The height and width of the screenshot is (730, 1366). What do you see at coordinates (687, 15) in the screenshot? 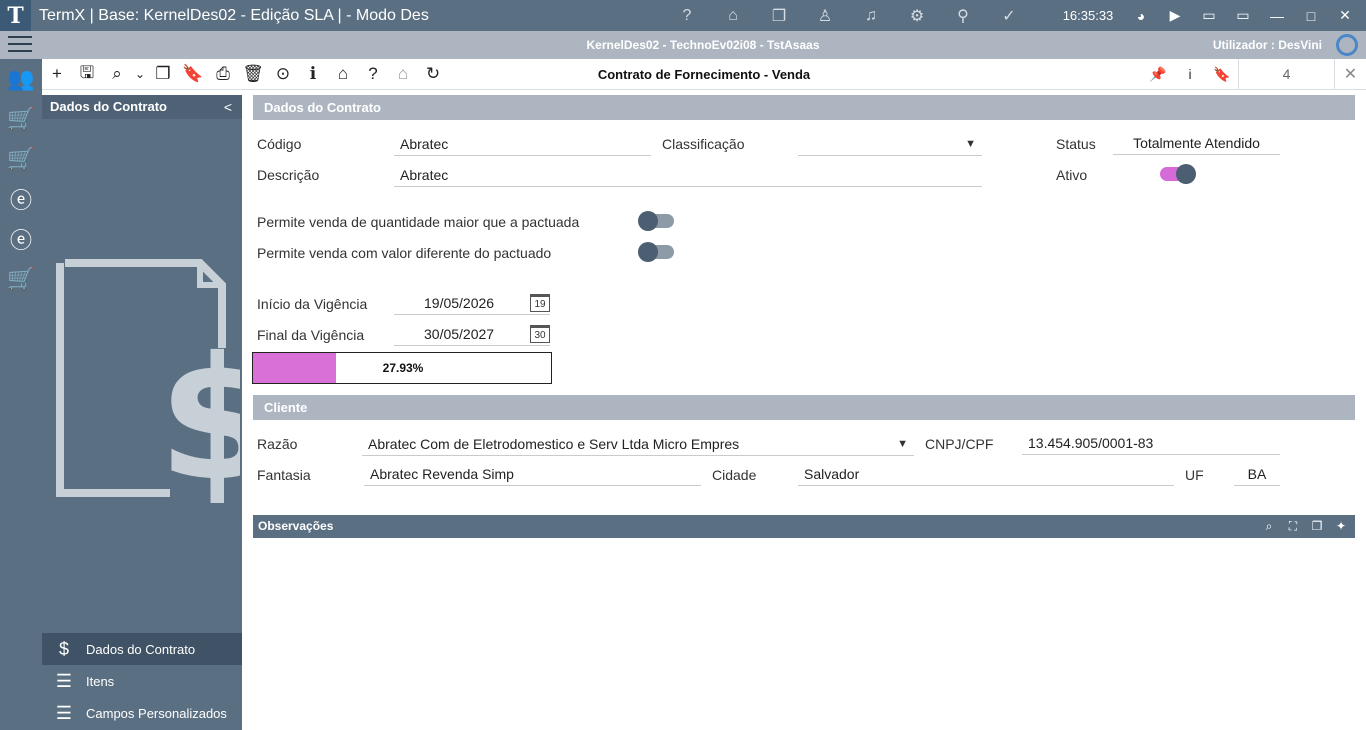
I see `help-icon: ?` at bounding box center [687, 15].